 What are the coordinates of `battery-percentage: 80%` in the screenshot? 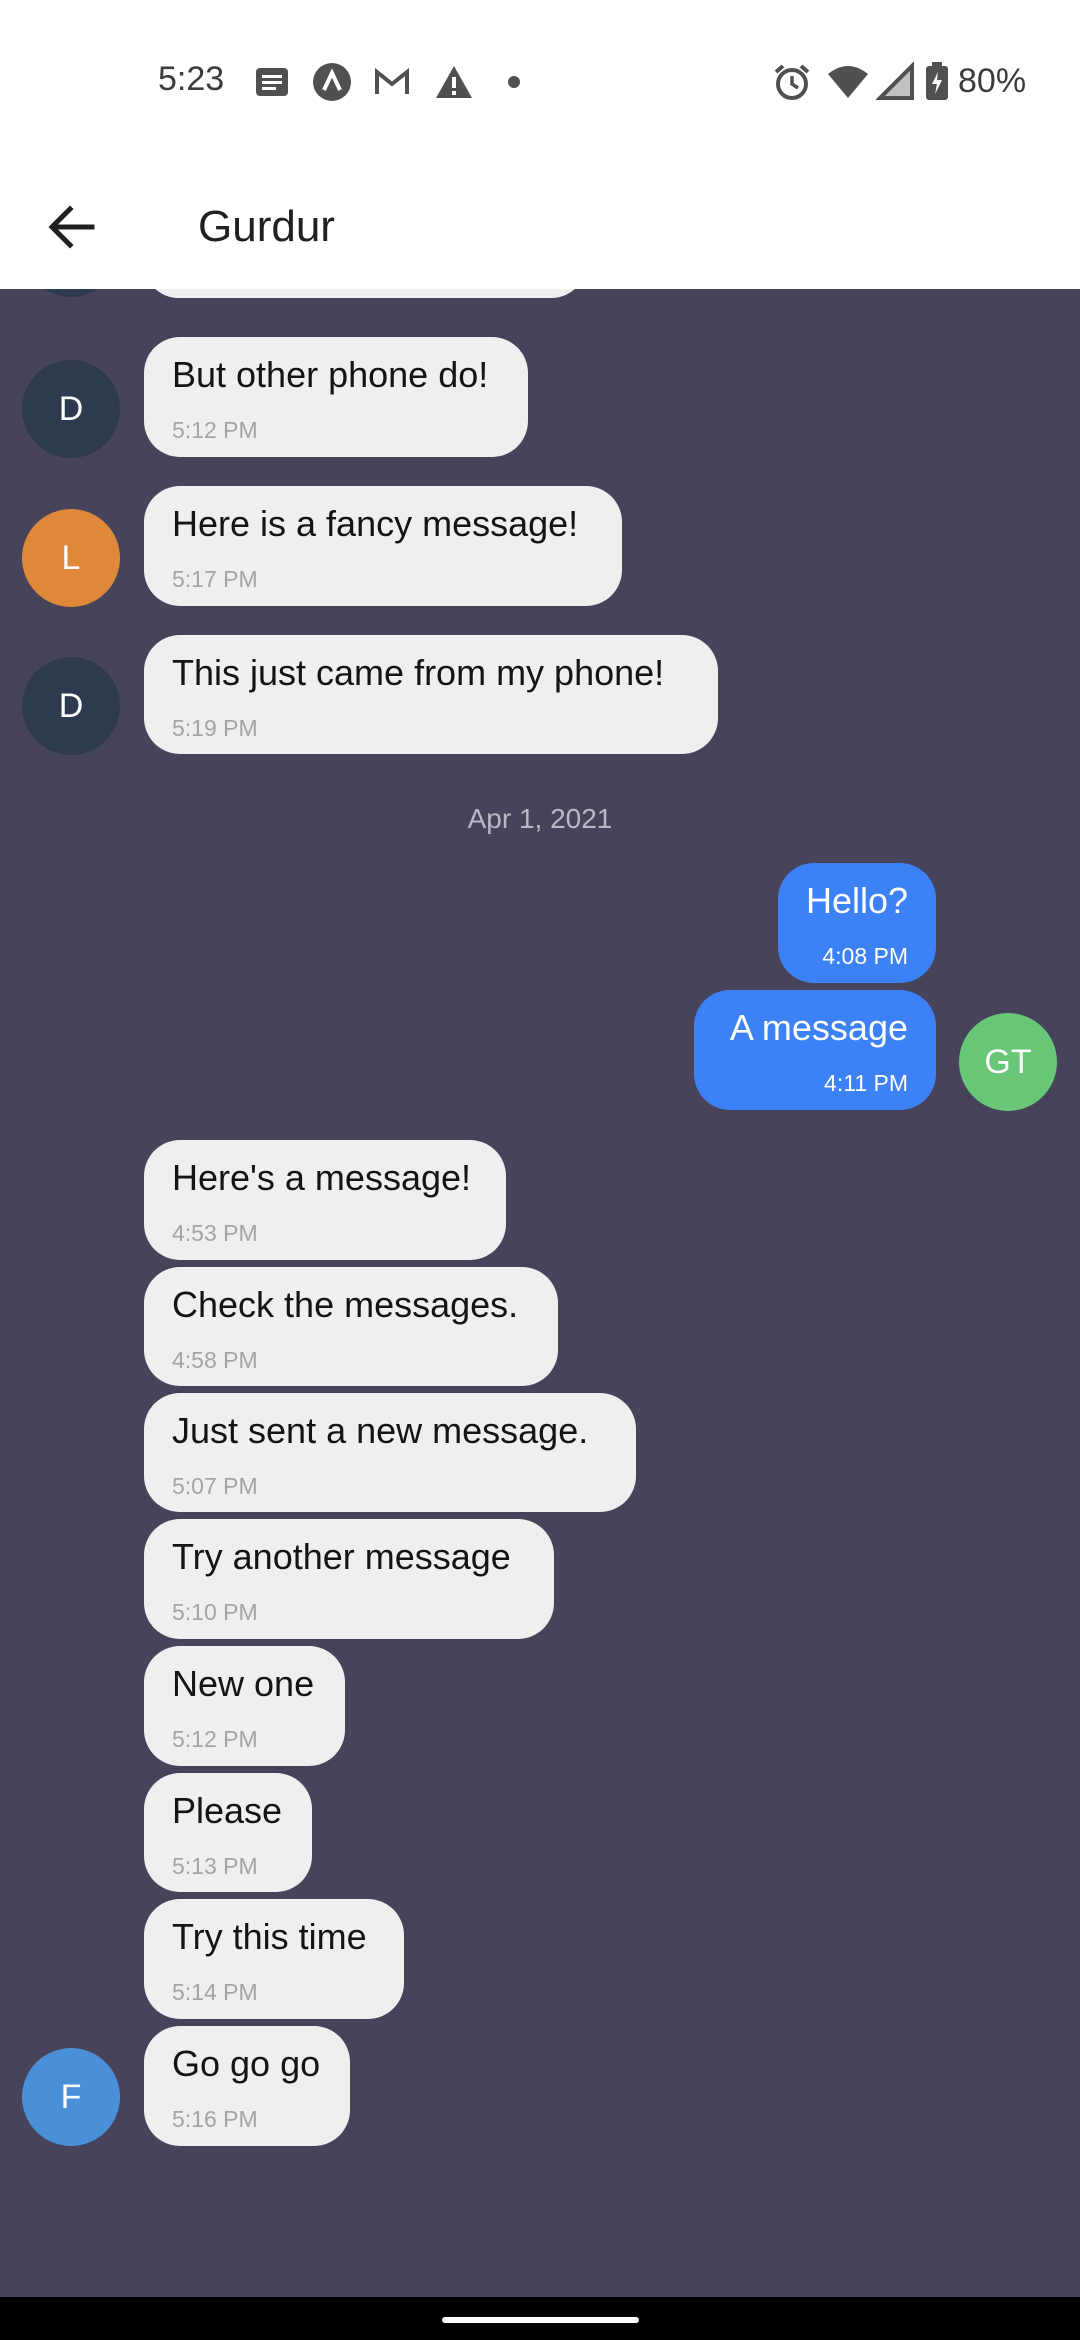 It's located at (992, 81).